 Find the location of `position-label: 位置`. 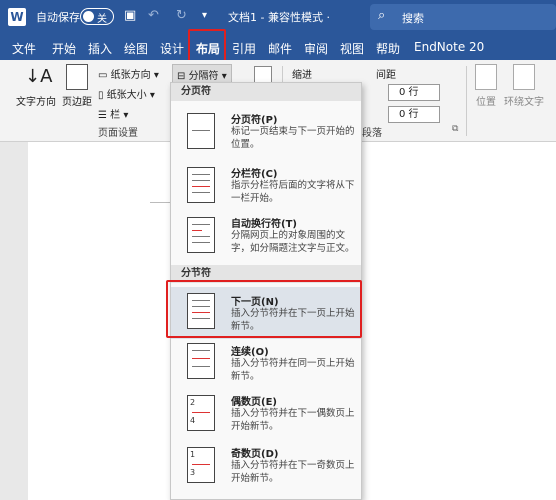

position-label: 位置 is located at coordinates (486, 102).